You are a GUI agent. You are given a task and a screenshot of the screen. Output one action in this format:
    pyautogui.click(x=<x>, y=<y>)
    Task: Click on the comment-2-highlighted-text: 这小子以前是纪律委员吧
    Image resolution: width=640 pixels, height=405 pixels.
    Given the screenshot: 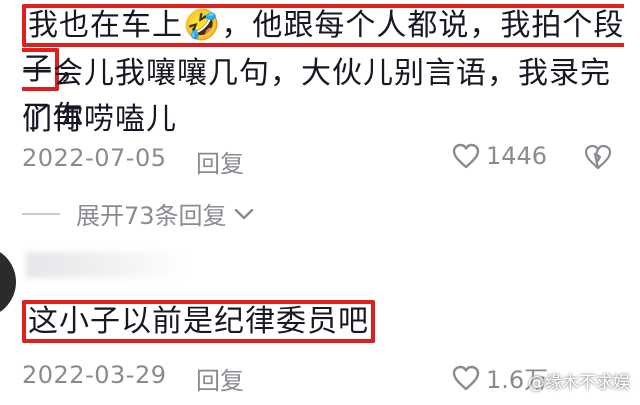 What is the action you would take?
    pyautogui.click(x=198, y=321)
    